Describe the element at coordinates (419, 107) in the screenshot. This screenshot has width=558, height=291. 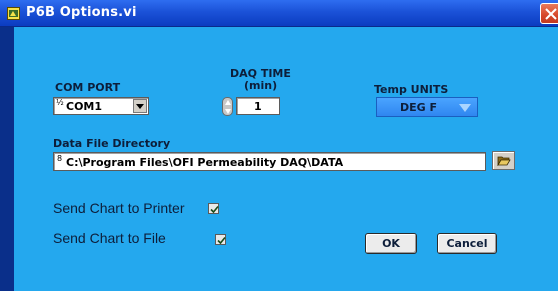
I see `temp-units-value: DEG F` at that location.